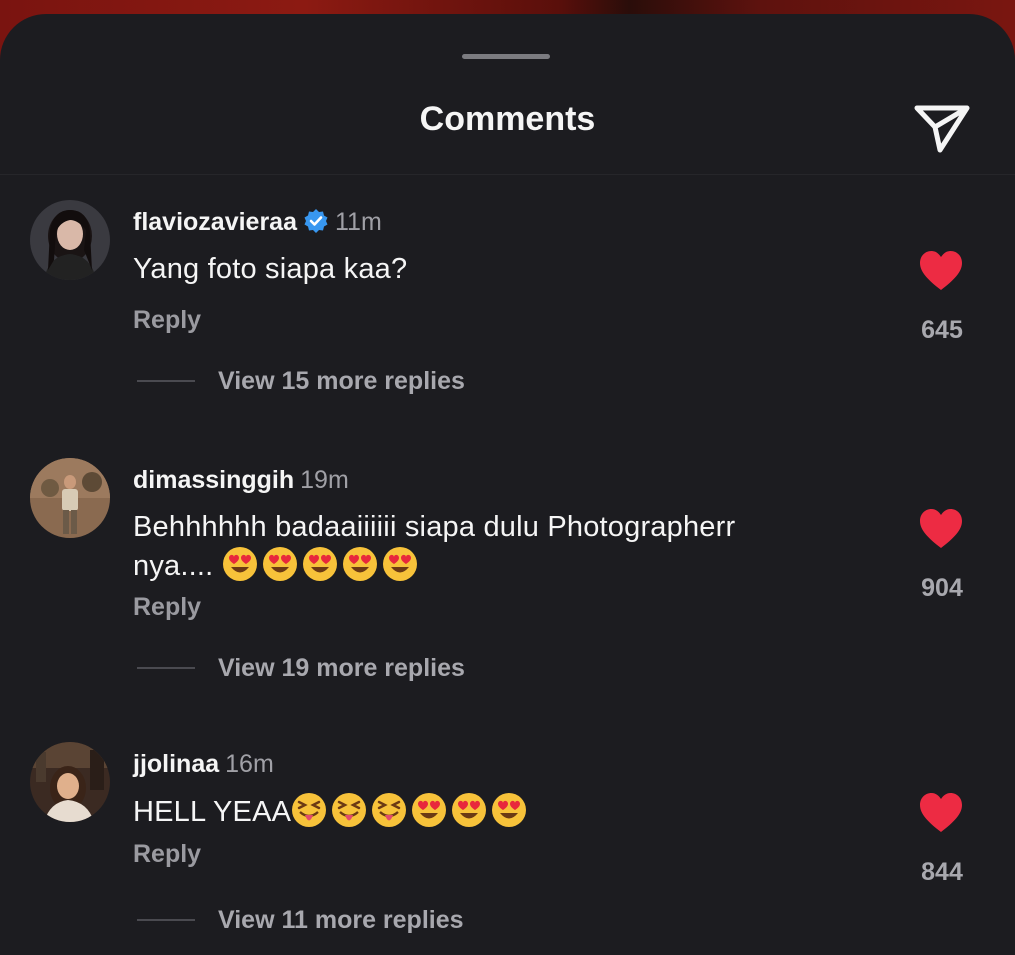 The width and height of the screenshot is (1015, 955). Describe the element at coordinates (341, 381) in the screenshot. I see `view-replies-button: View 15 more replies` at that location.